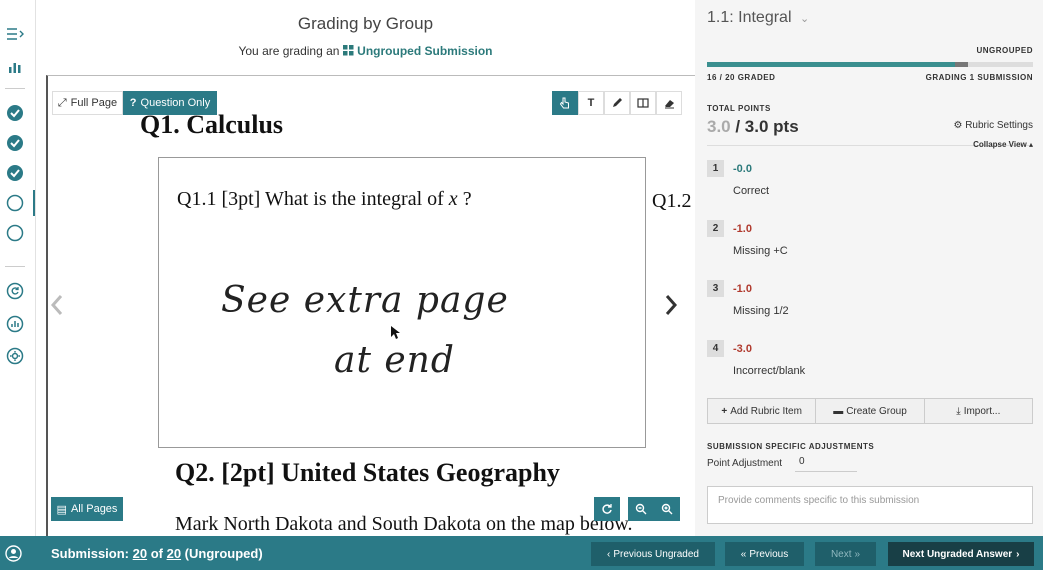  Describe the element at coordinates (841, 554) in the screenshot. I see `next-label: Next` at that location.